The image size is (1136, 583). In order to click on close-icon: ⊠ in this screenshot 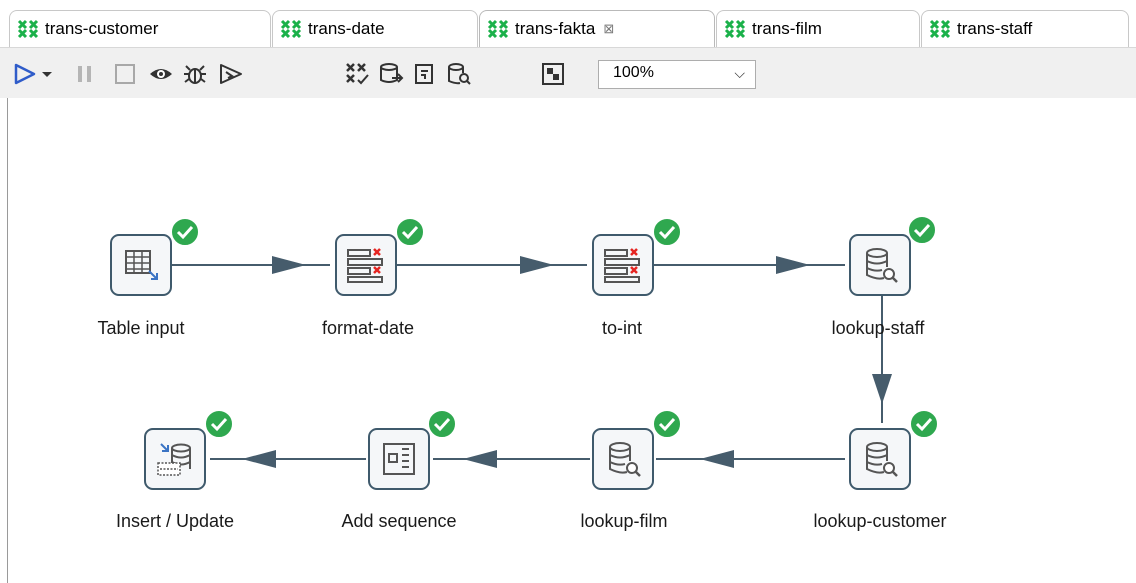, I will do `click(608, 29)`.